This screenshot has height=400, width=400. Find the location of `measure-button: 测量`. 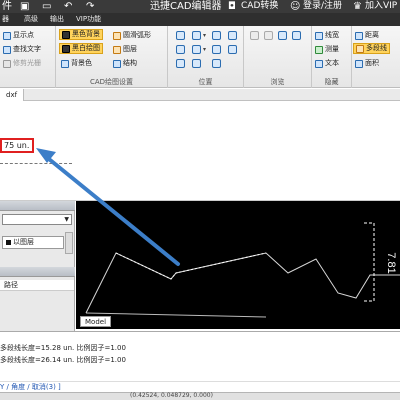

measure-button: 测量 is located at coordinates (327, 49).